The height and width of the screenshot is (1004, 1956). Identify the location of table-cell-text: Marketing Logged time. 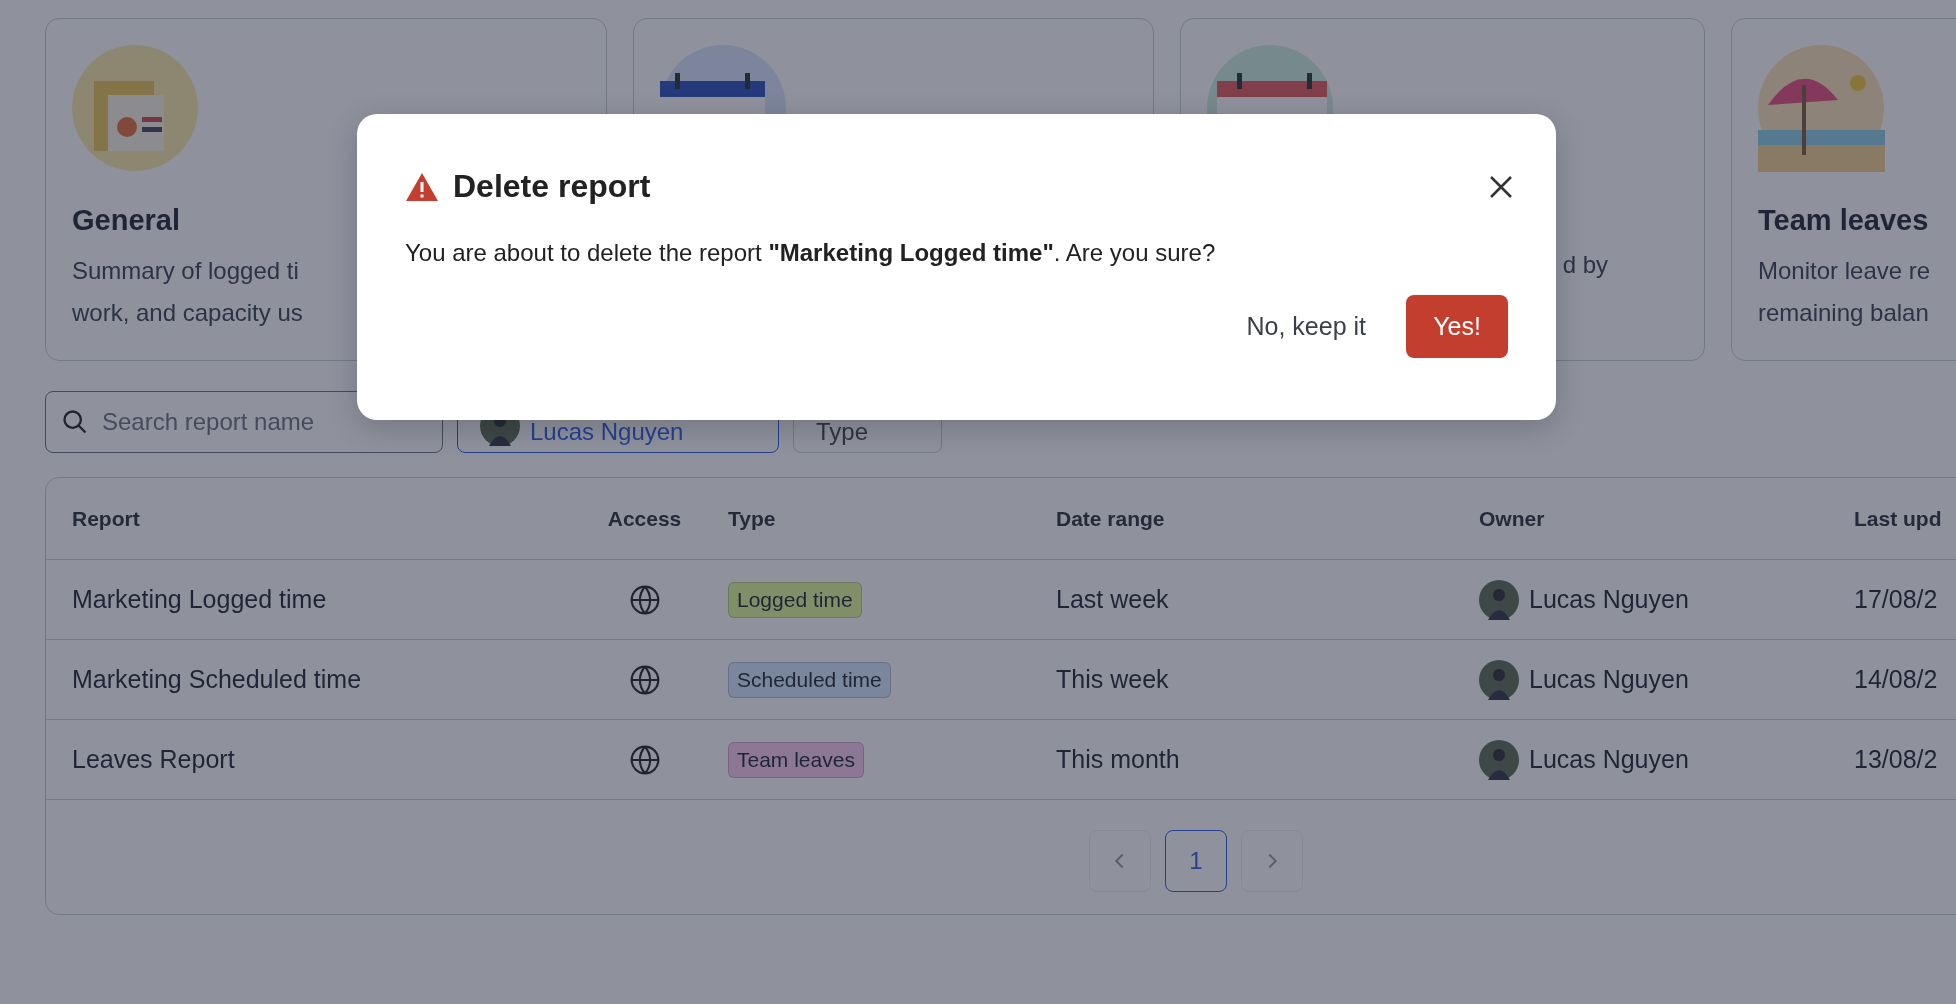
(200, 599).